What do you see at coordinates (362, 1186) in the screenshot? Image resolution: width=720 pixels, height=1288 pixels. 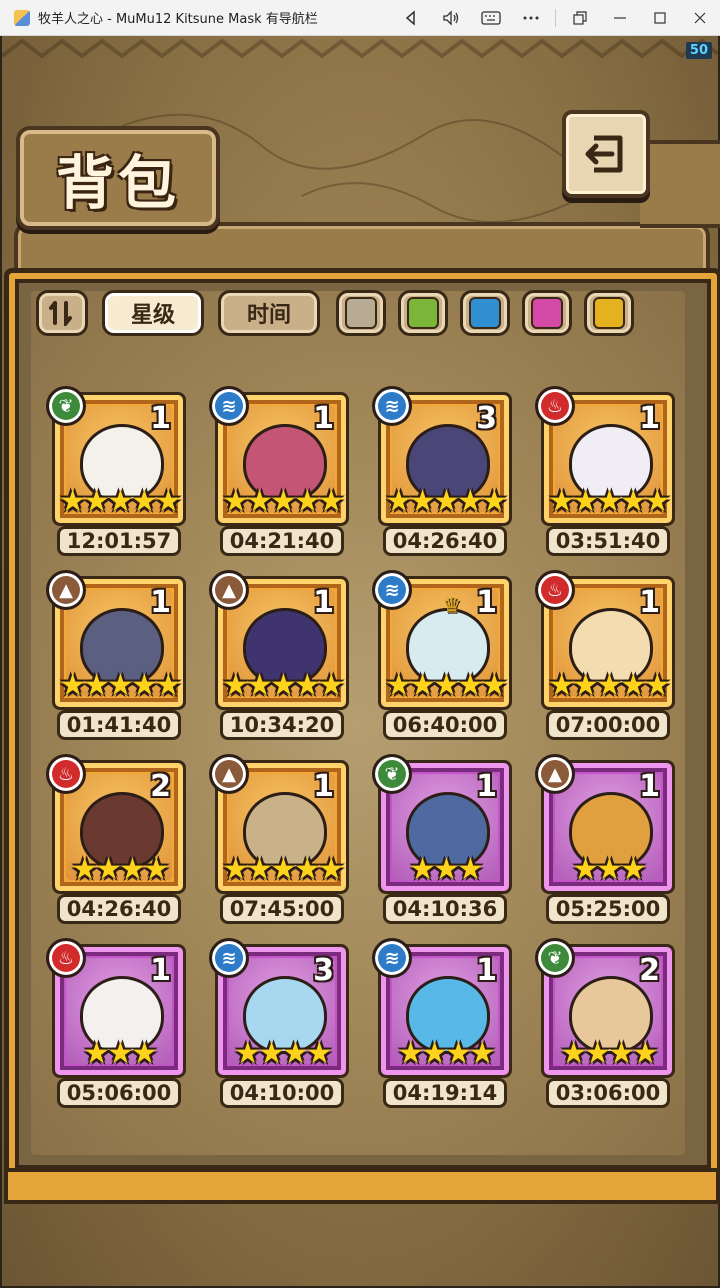 I see `panel-bottom-strip` at bounding box center [362, 1186].